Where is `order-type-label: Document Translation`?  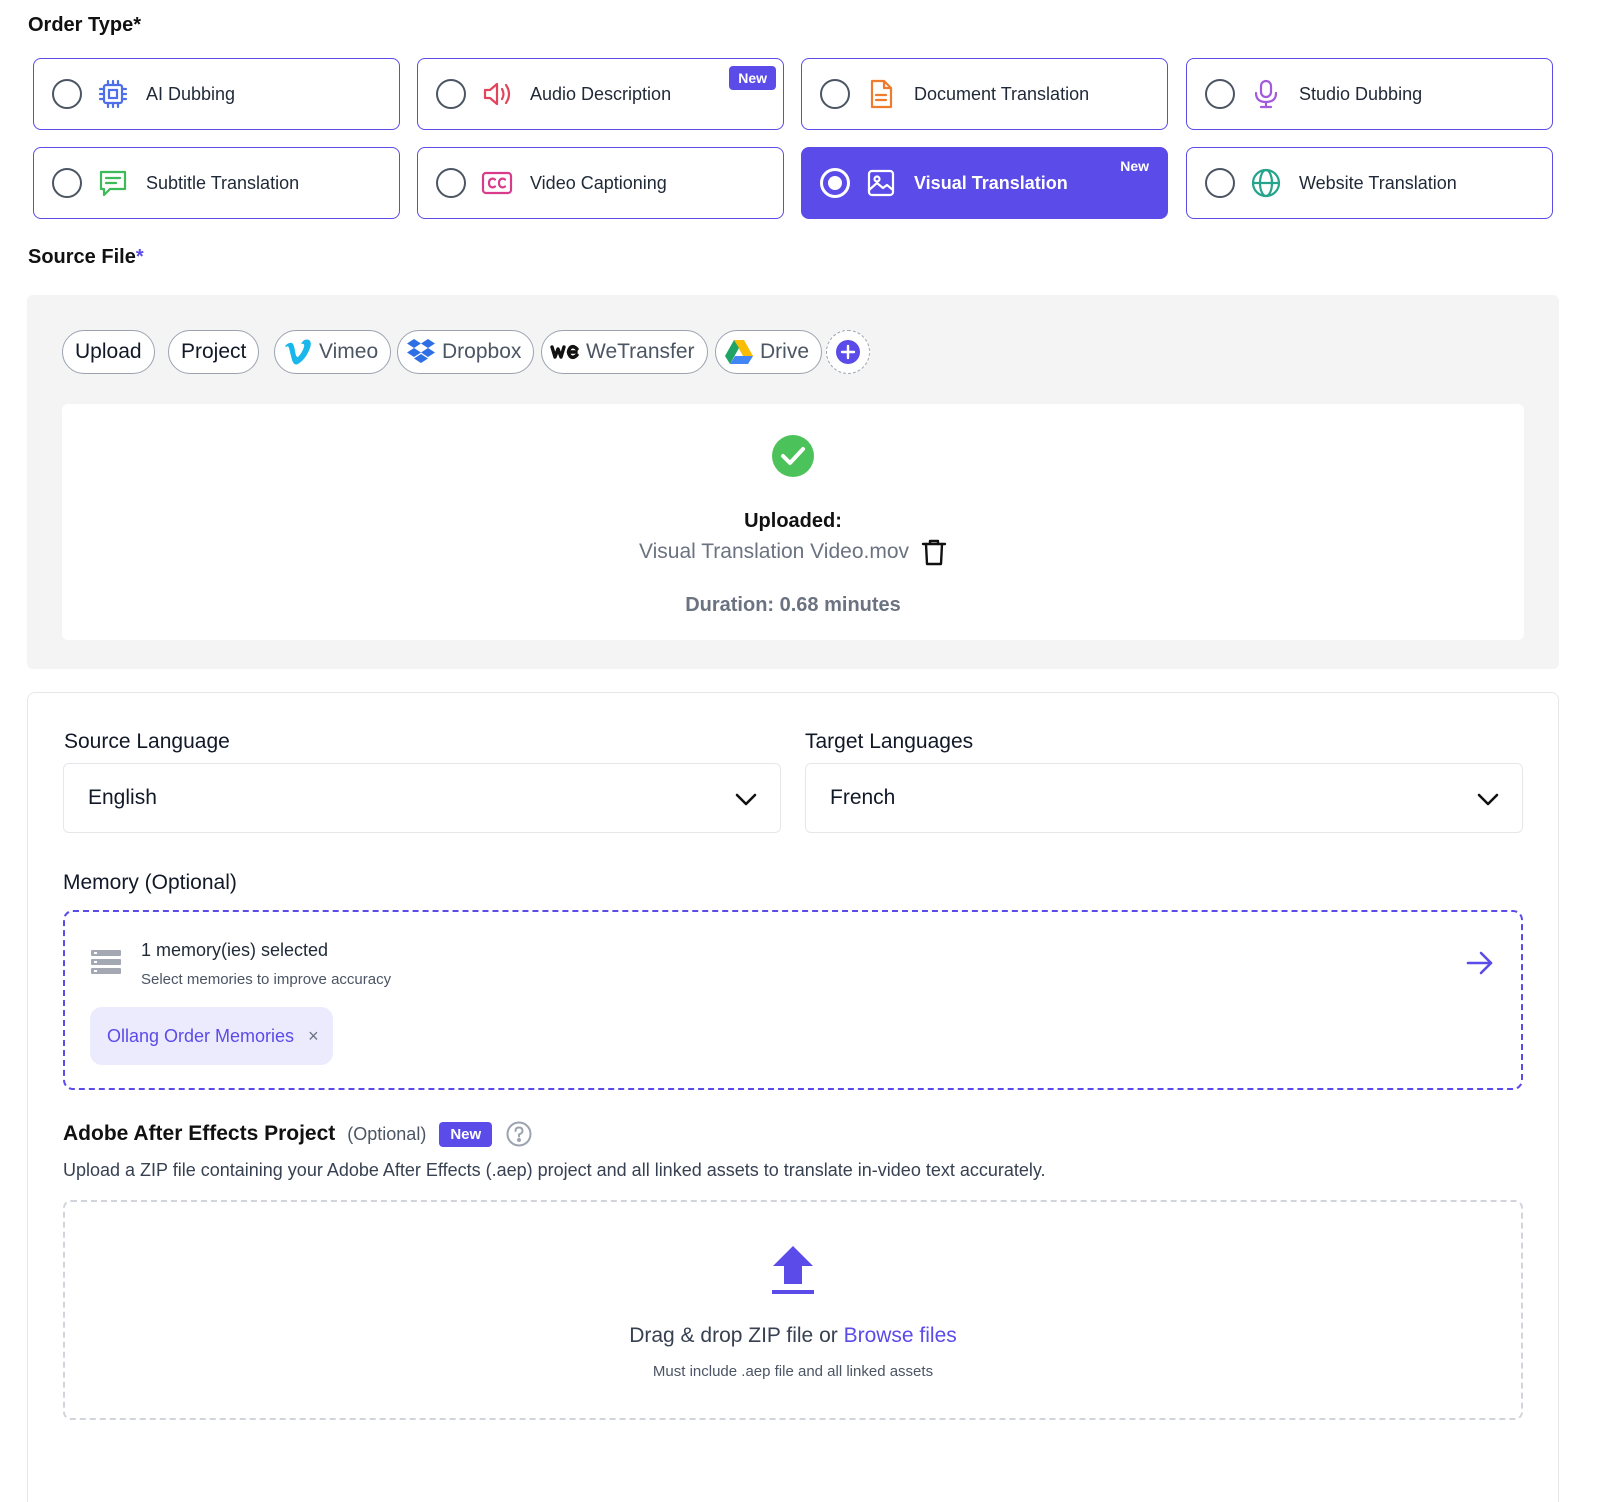 order-type-label: Document Translation is located at coordinates (1002, 93).